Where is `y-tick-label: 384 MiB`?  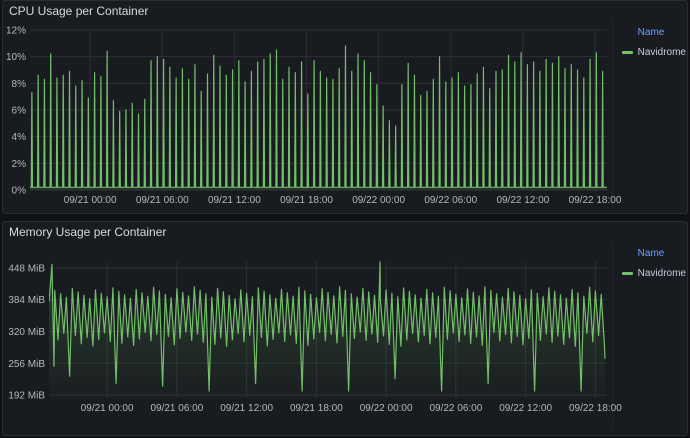
y-tick-label: 384 MiB is located at coordinates (26, 300).